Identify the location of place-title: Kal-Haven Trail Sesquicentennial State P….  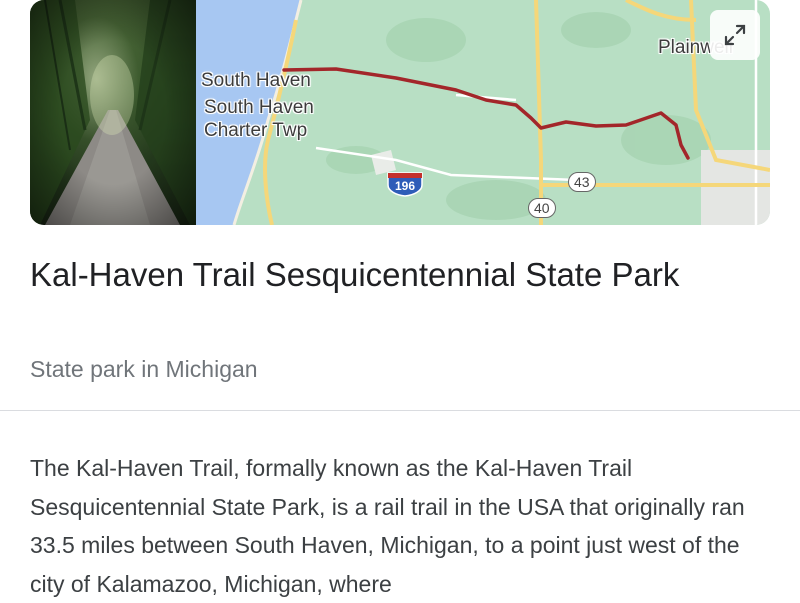
(355, 274).